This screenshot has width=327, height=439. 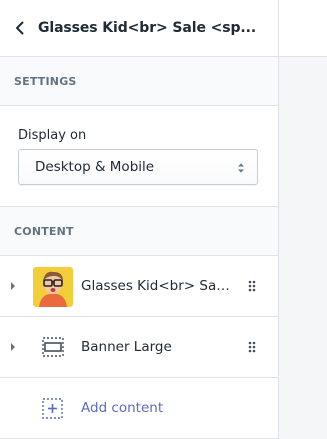 I want to click on preview-topbar, so click(x=303, y=28).